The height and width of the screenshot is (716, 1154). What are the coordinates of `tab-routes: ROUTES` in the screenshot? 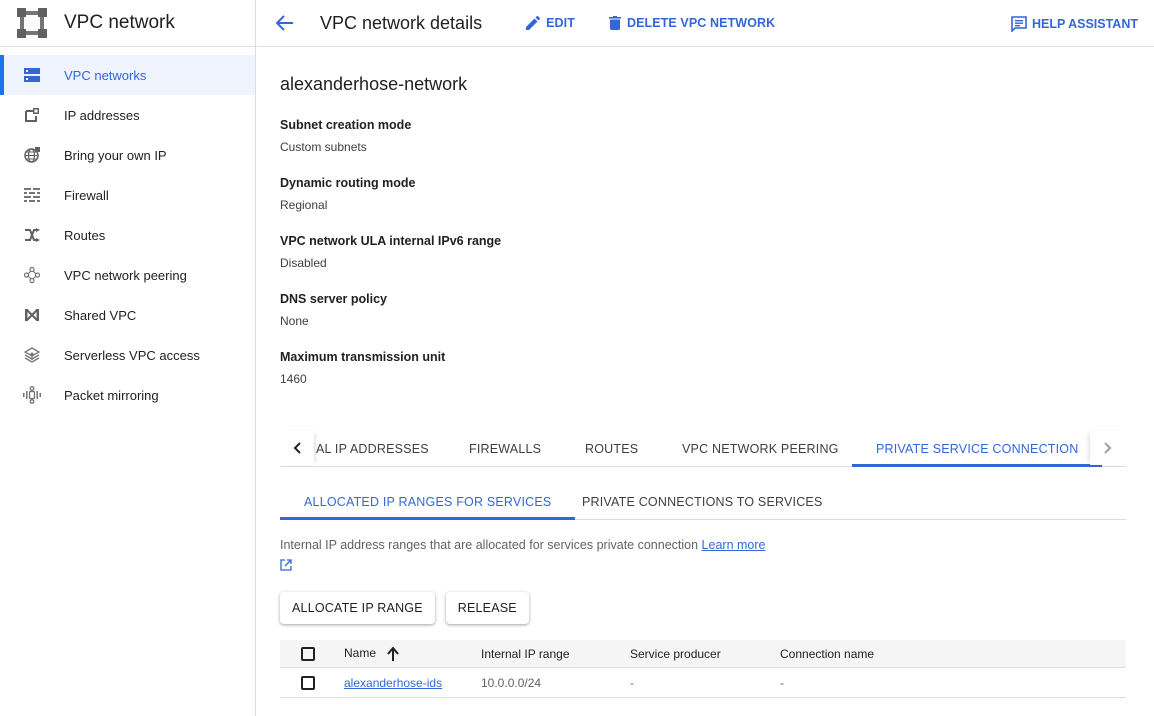 It's located at (611, 448).